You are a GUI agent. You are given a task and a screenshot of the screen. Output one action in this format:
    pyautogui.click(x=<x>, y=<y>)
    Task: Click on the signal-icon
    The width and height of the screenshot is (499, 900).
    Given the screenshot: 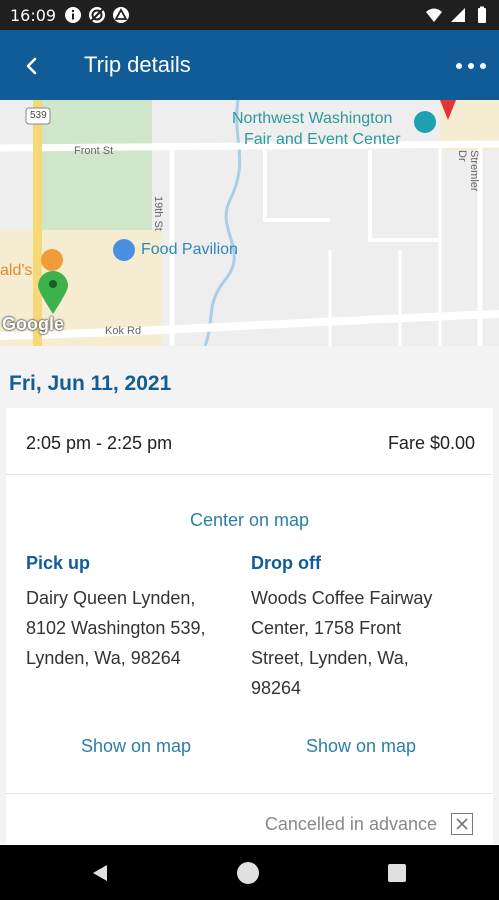 What is the action you would take?
    pyautogui.click(x=458, y=15)
    